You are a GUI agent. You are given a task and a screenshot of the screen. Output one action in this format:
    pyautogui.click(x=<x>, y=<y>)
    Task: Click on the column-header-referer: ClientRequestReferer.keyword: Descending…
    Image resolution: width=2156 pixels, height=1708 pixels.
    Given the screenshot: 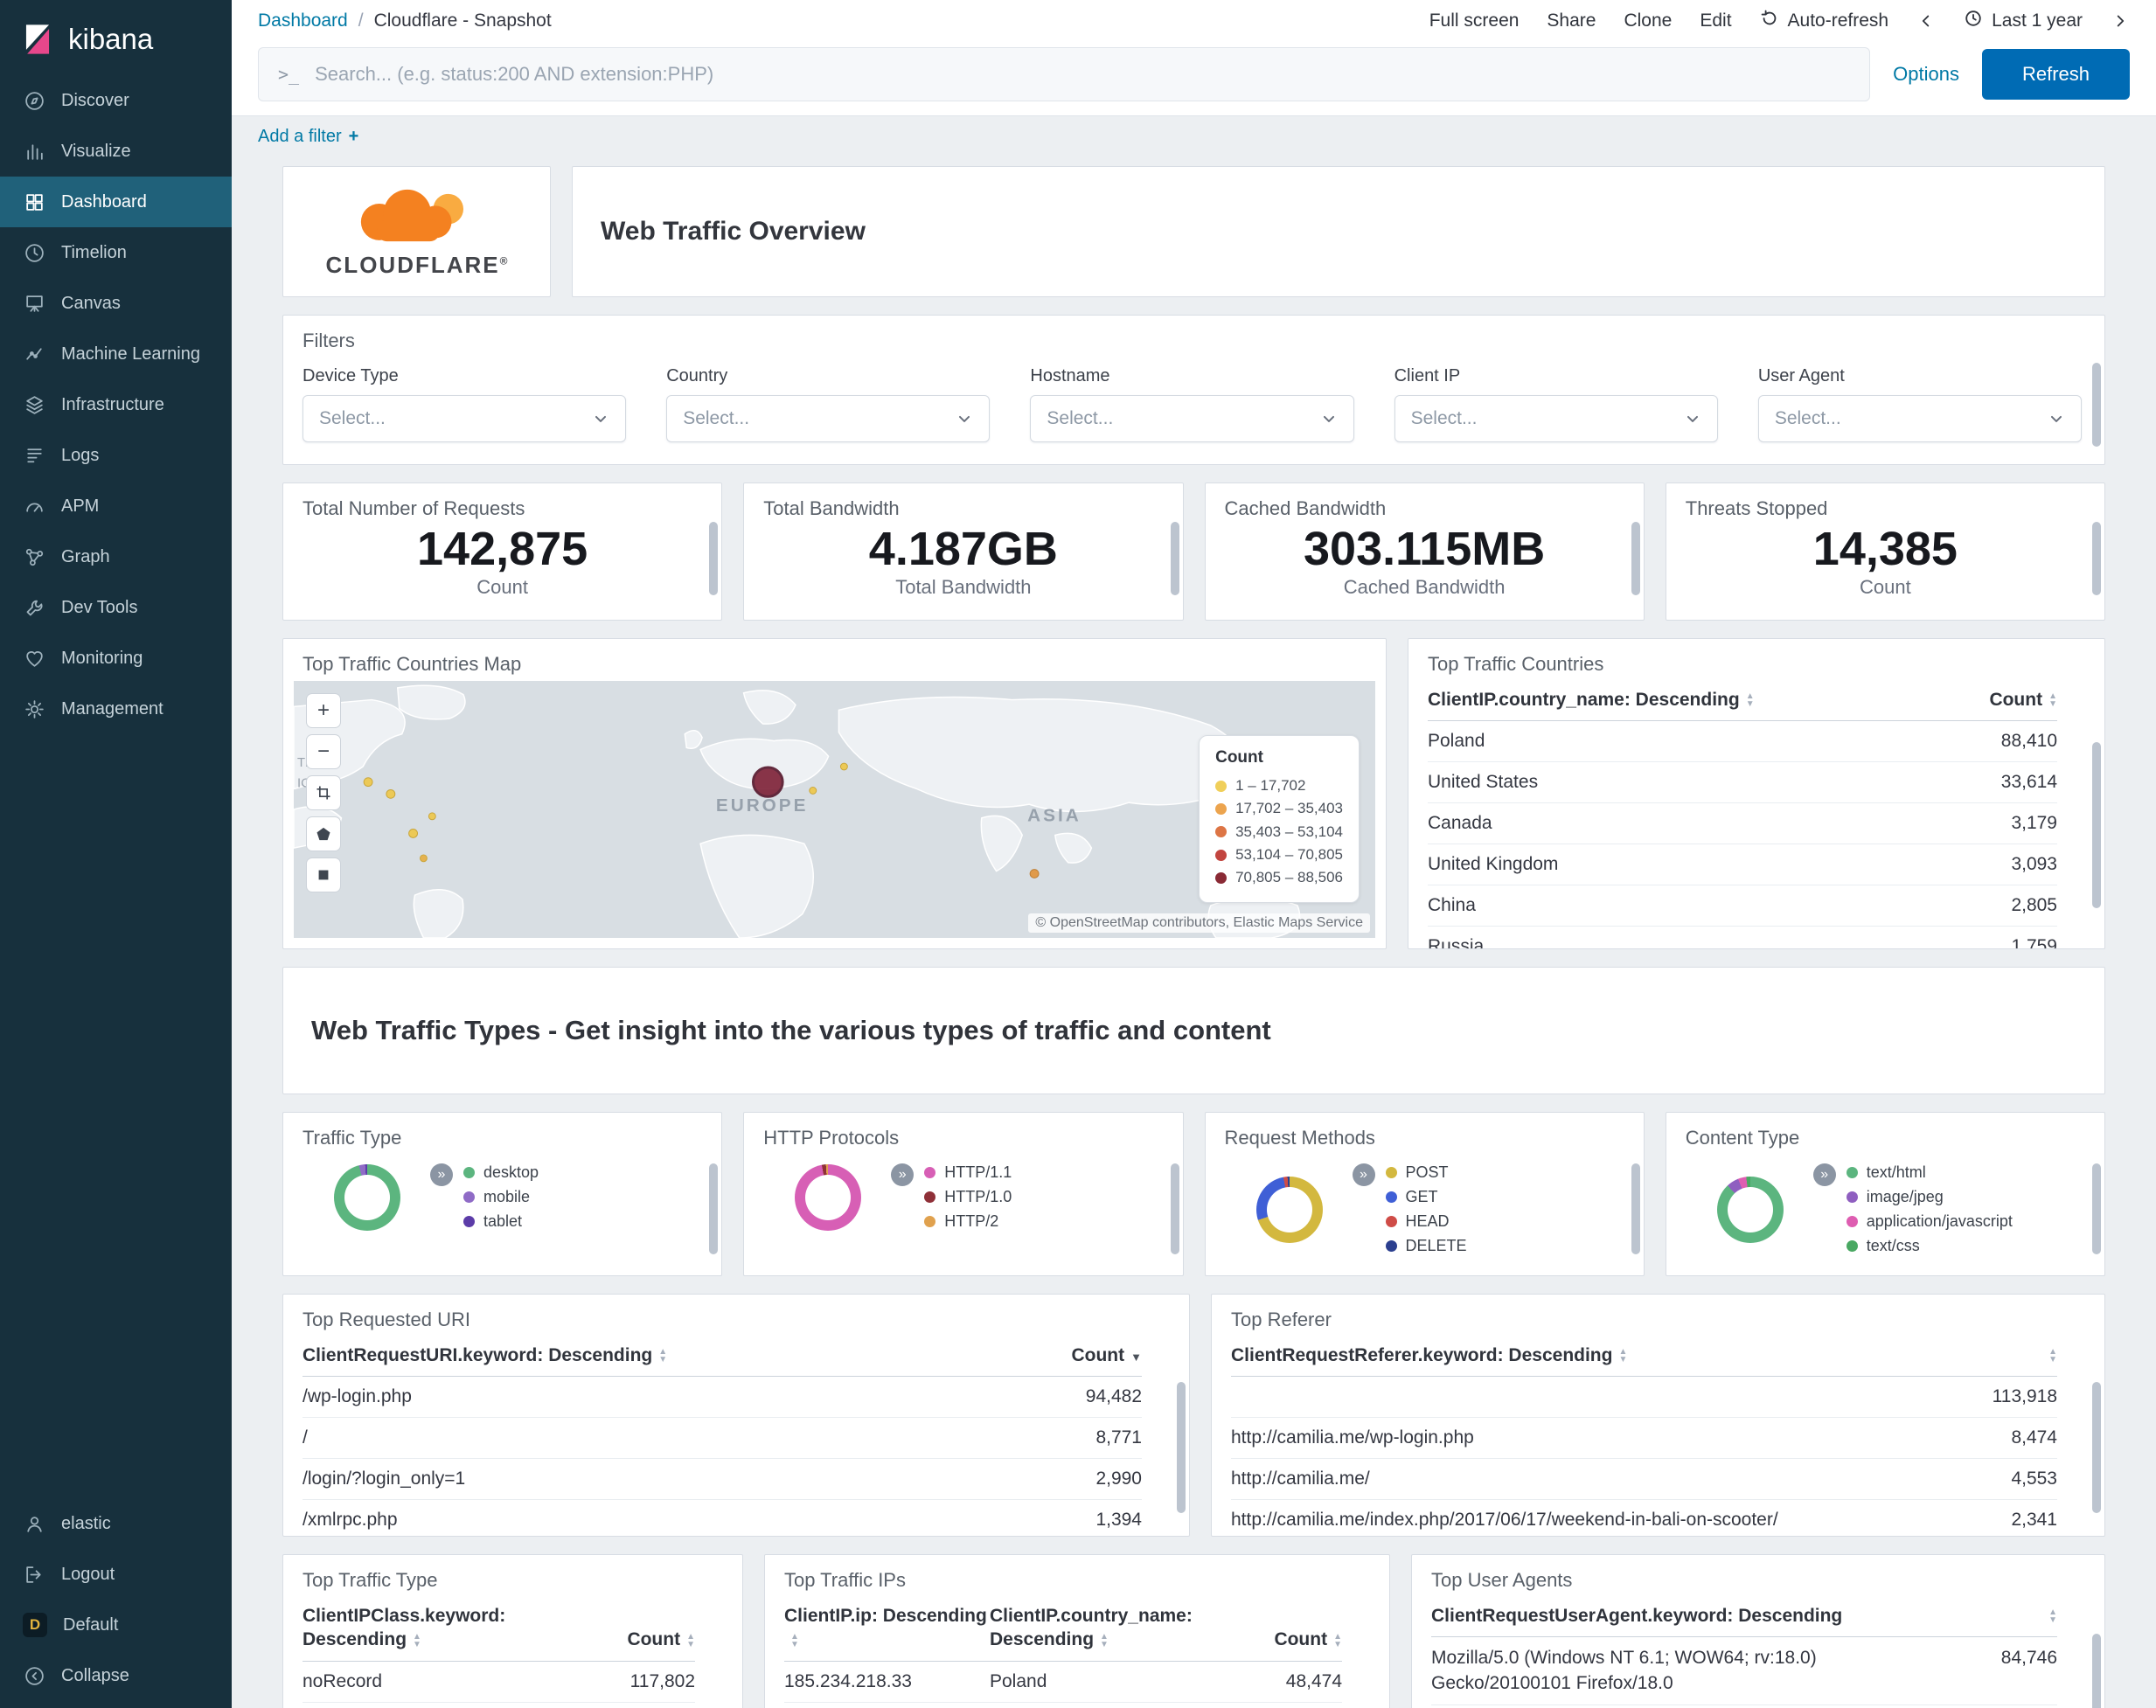 What is the action you would take?
    pyautogui.click(x=1570, y=1355)
    